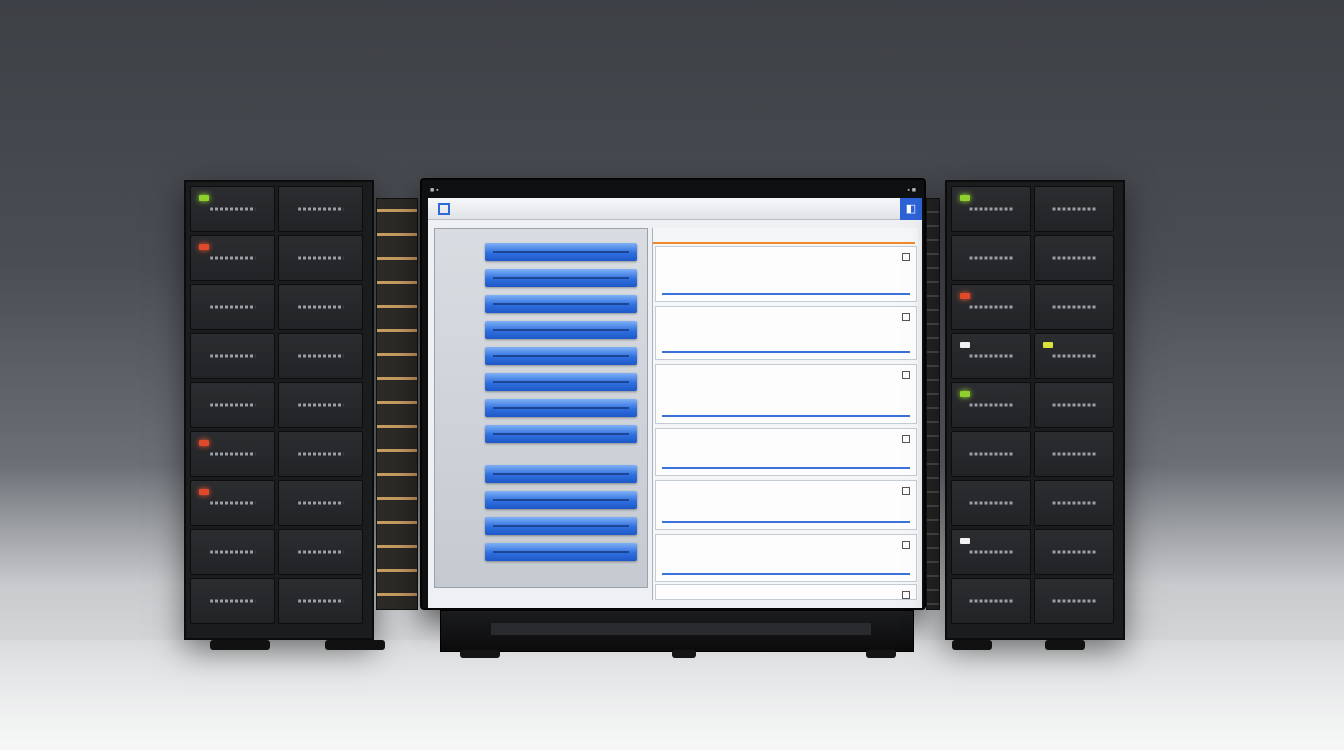 This screenshot has height=750, width=1344. What do you see at coordinates (911, 209) in the screenshot?
I see `app-action-icon: ◧` at bounding box center [911, 209].